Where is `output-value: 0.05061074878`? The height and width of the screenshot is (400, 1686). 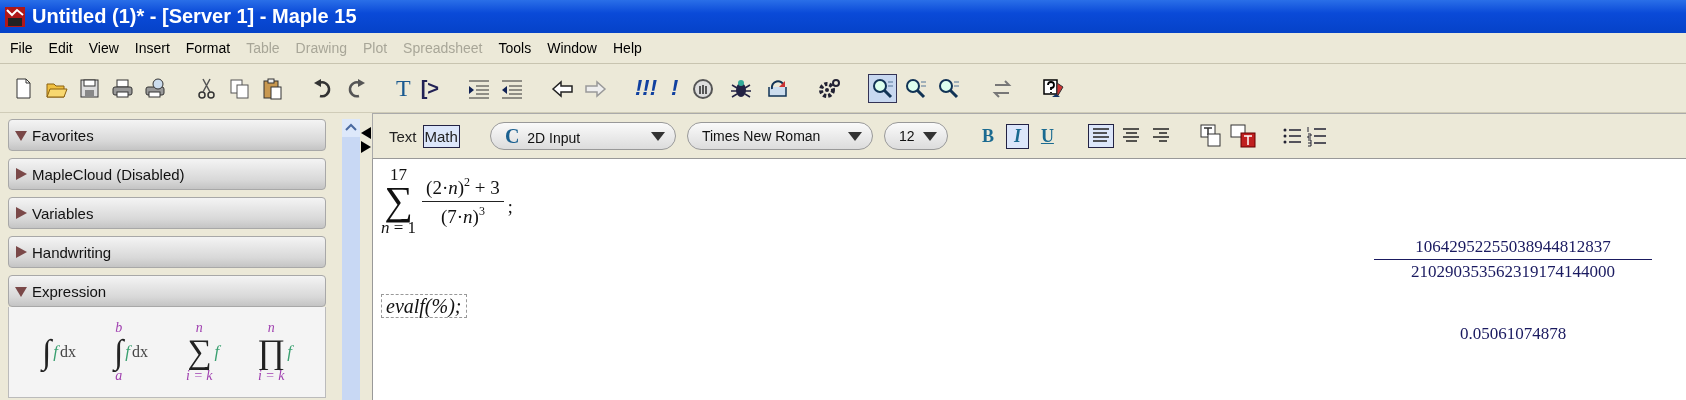
output-value: 0.05061074878 is located at coordinates (1513, 334).